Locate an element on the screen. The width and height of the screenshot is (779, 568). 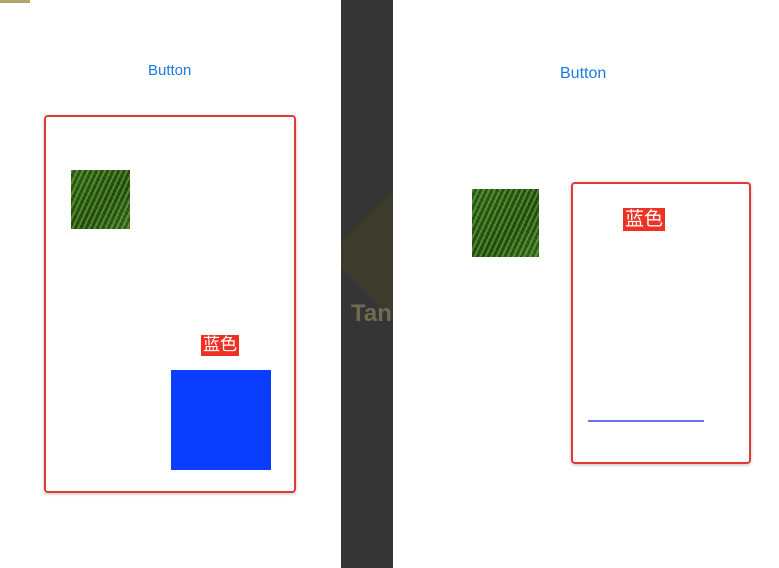
right-blue-label: 蓝色 is located at coordinates (644, 219).